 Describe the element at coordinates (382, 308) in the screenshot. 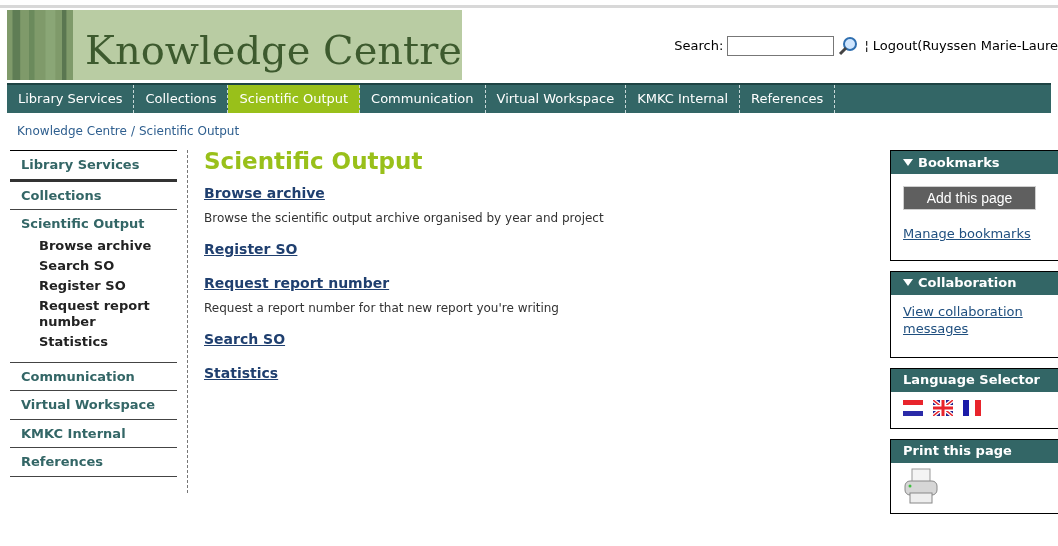

I see `section-description: Request a report number for that new report you're writing` at that location.